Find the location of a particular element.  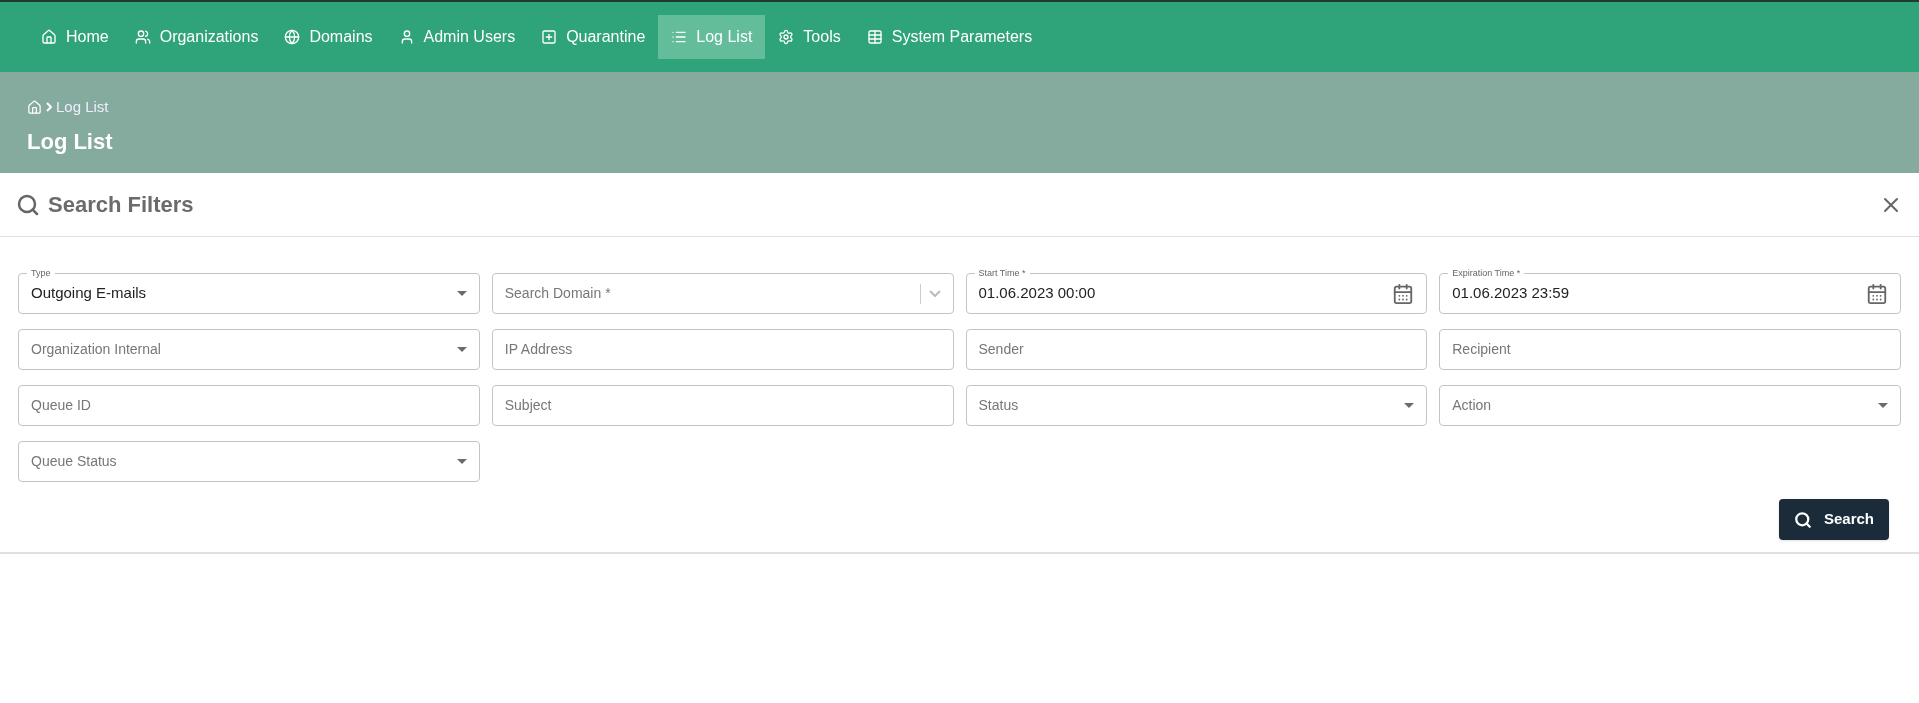

nav-item: Domains is located at coordinates (328, 37).